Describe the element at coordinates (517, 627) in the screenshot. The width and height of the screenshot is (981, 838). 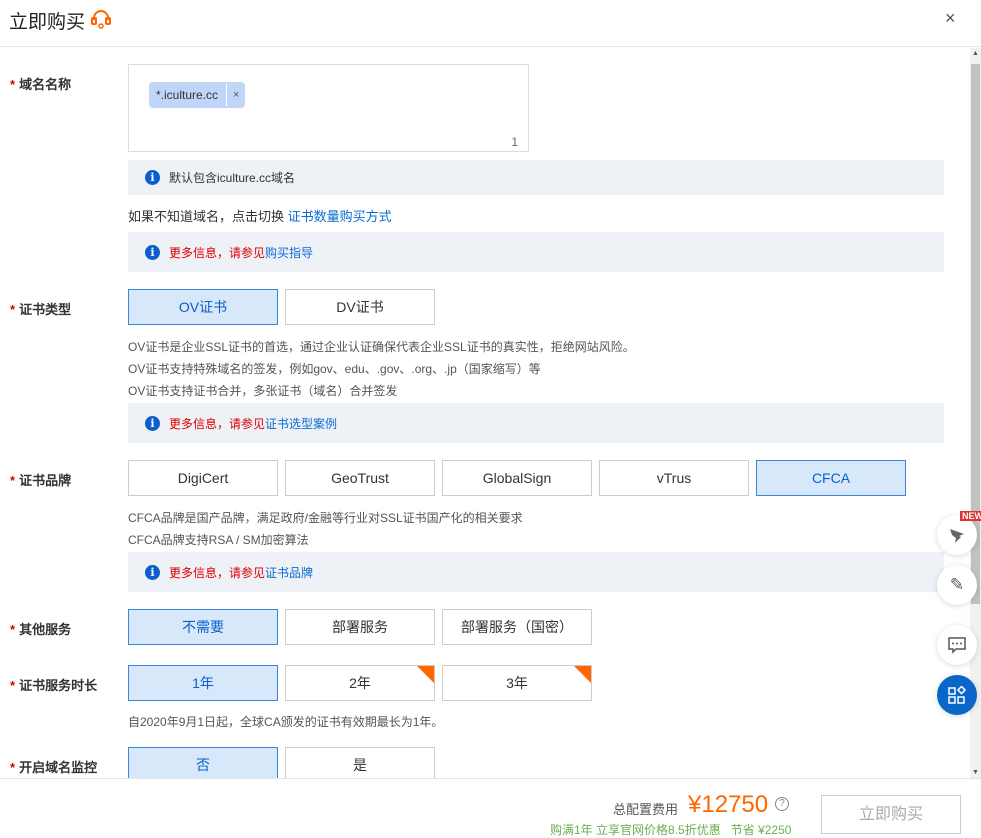
I see `service-deploy-sm: 部署服务（国密）` at that location.